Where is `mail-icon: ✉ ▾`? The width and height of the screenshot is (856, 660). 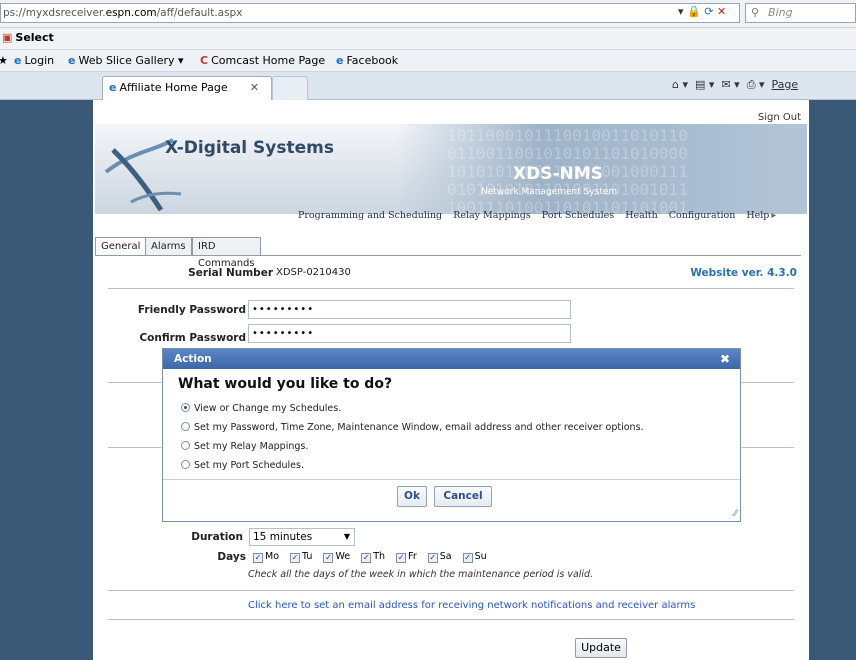 mail-icon: ✉ ▾ is located at coordinates (730, 84).